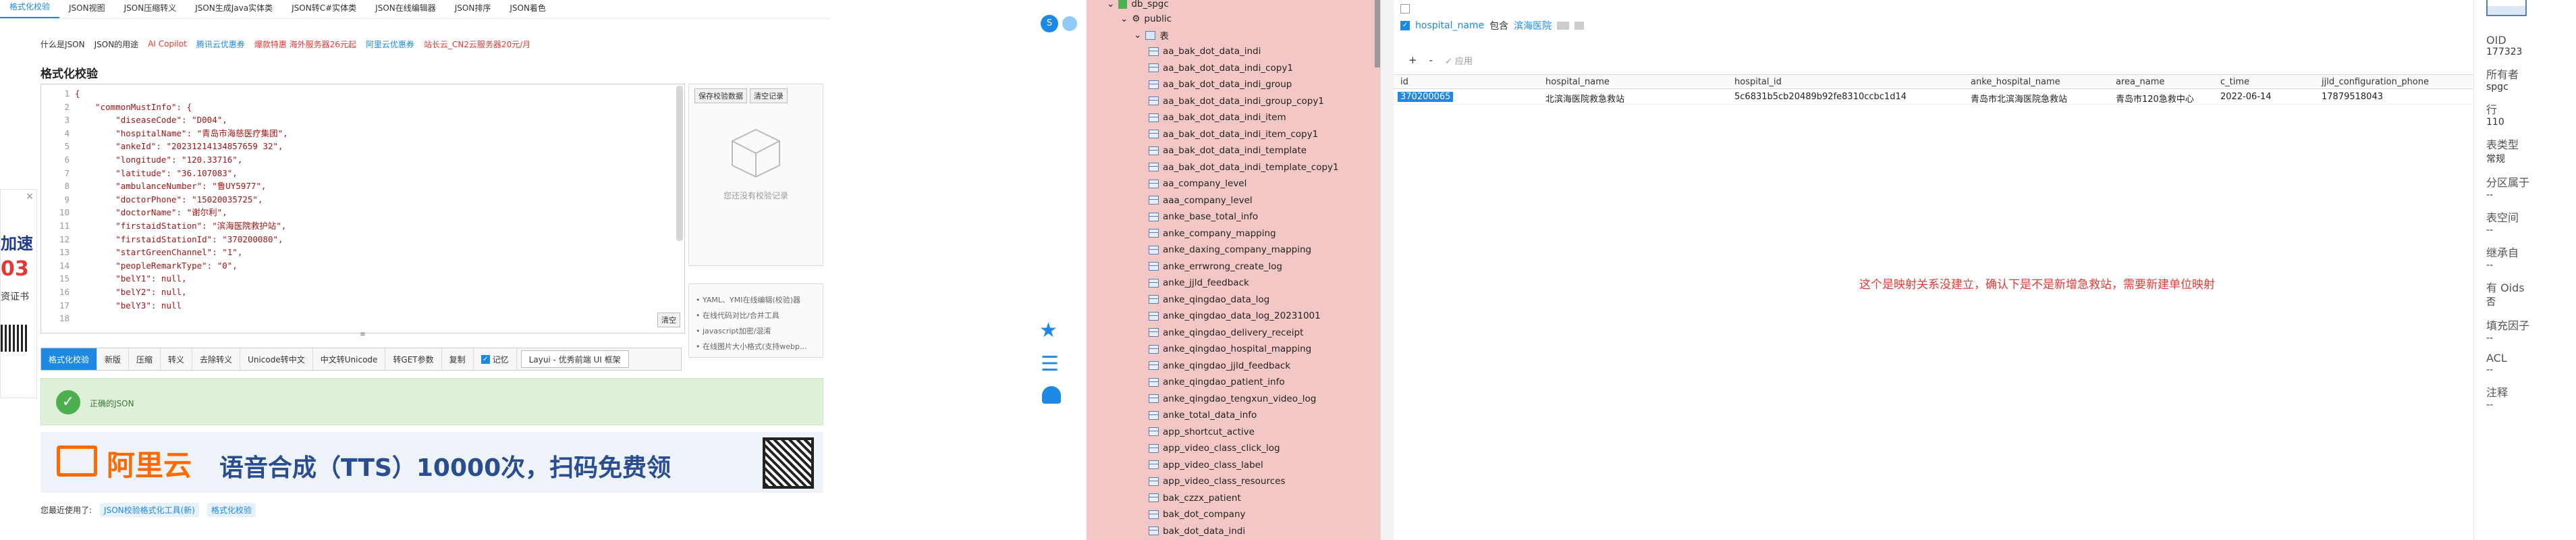 Image resolution: width=2576 pixels, height=540 pixels. What do you see at coordinates (276, 359) in the screenshot?
I see `unicode-to-chinese-button: Unicode转中文` at bounding box center [276, 359].